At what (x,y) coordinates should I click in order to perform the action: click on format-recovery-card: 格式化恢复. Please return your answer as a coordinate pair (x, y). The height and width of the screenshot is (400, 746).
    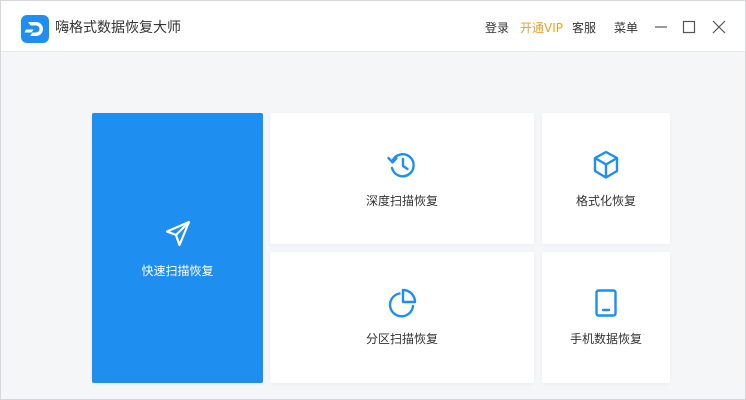
    Looking at the image, I should click on (606, 178).